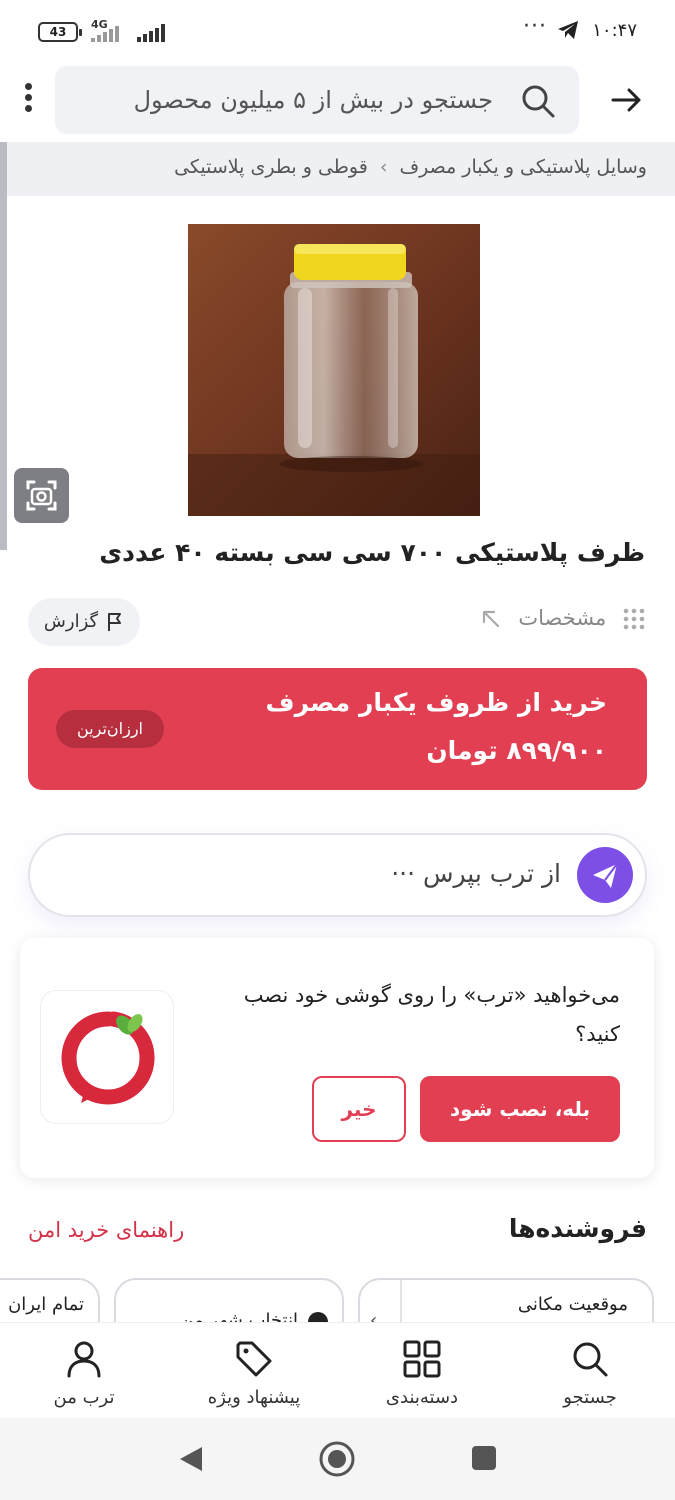 The height and width of the screenshot is (1500, 675). I want to click on offer-price: ۸۹۹/۹۰۰ تومان, so click(516, 750).